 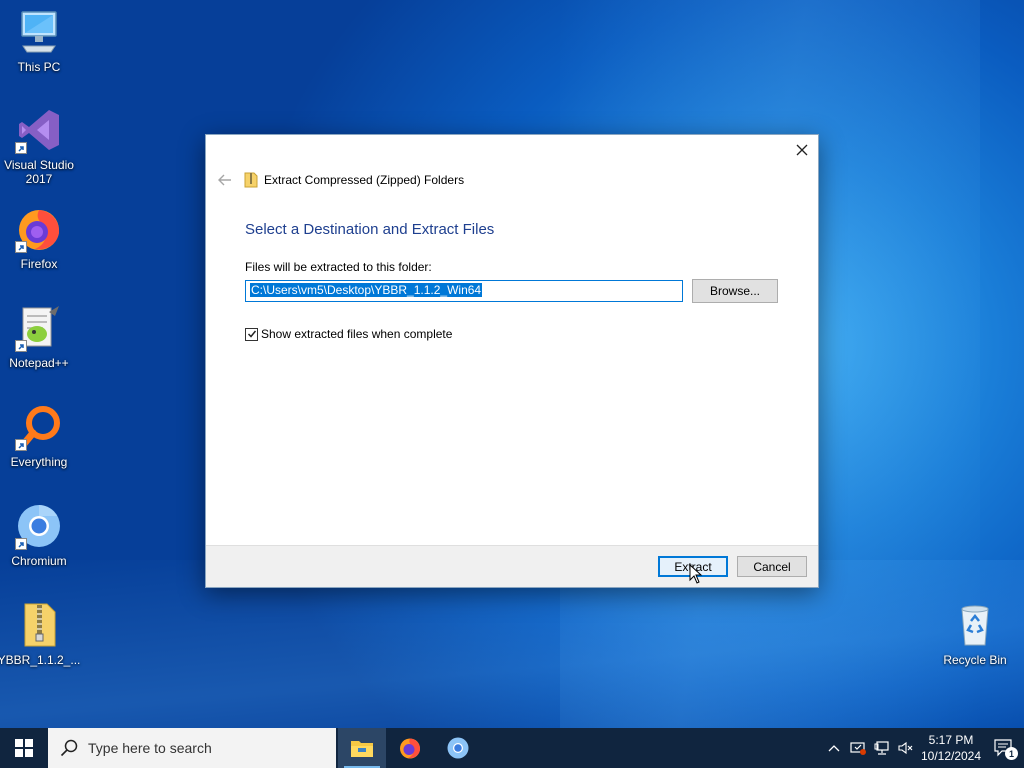 I want to click on dialog-title-row: Extract Compressed (Zipped) Folders, so click(x=354, y=180).